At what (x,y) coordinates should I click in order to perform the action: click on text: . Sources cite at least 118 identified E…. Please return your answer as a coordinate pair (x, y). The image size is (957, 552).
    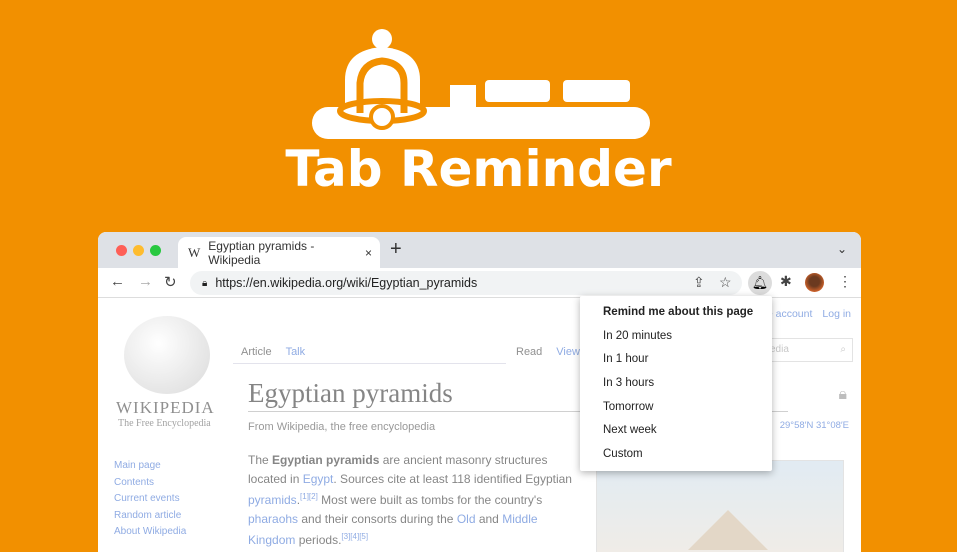
    Looking at the image, I should click on (452, 478).